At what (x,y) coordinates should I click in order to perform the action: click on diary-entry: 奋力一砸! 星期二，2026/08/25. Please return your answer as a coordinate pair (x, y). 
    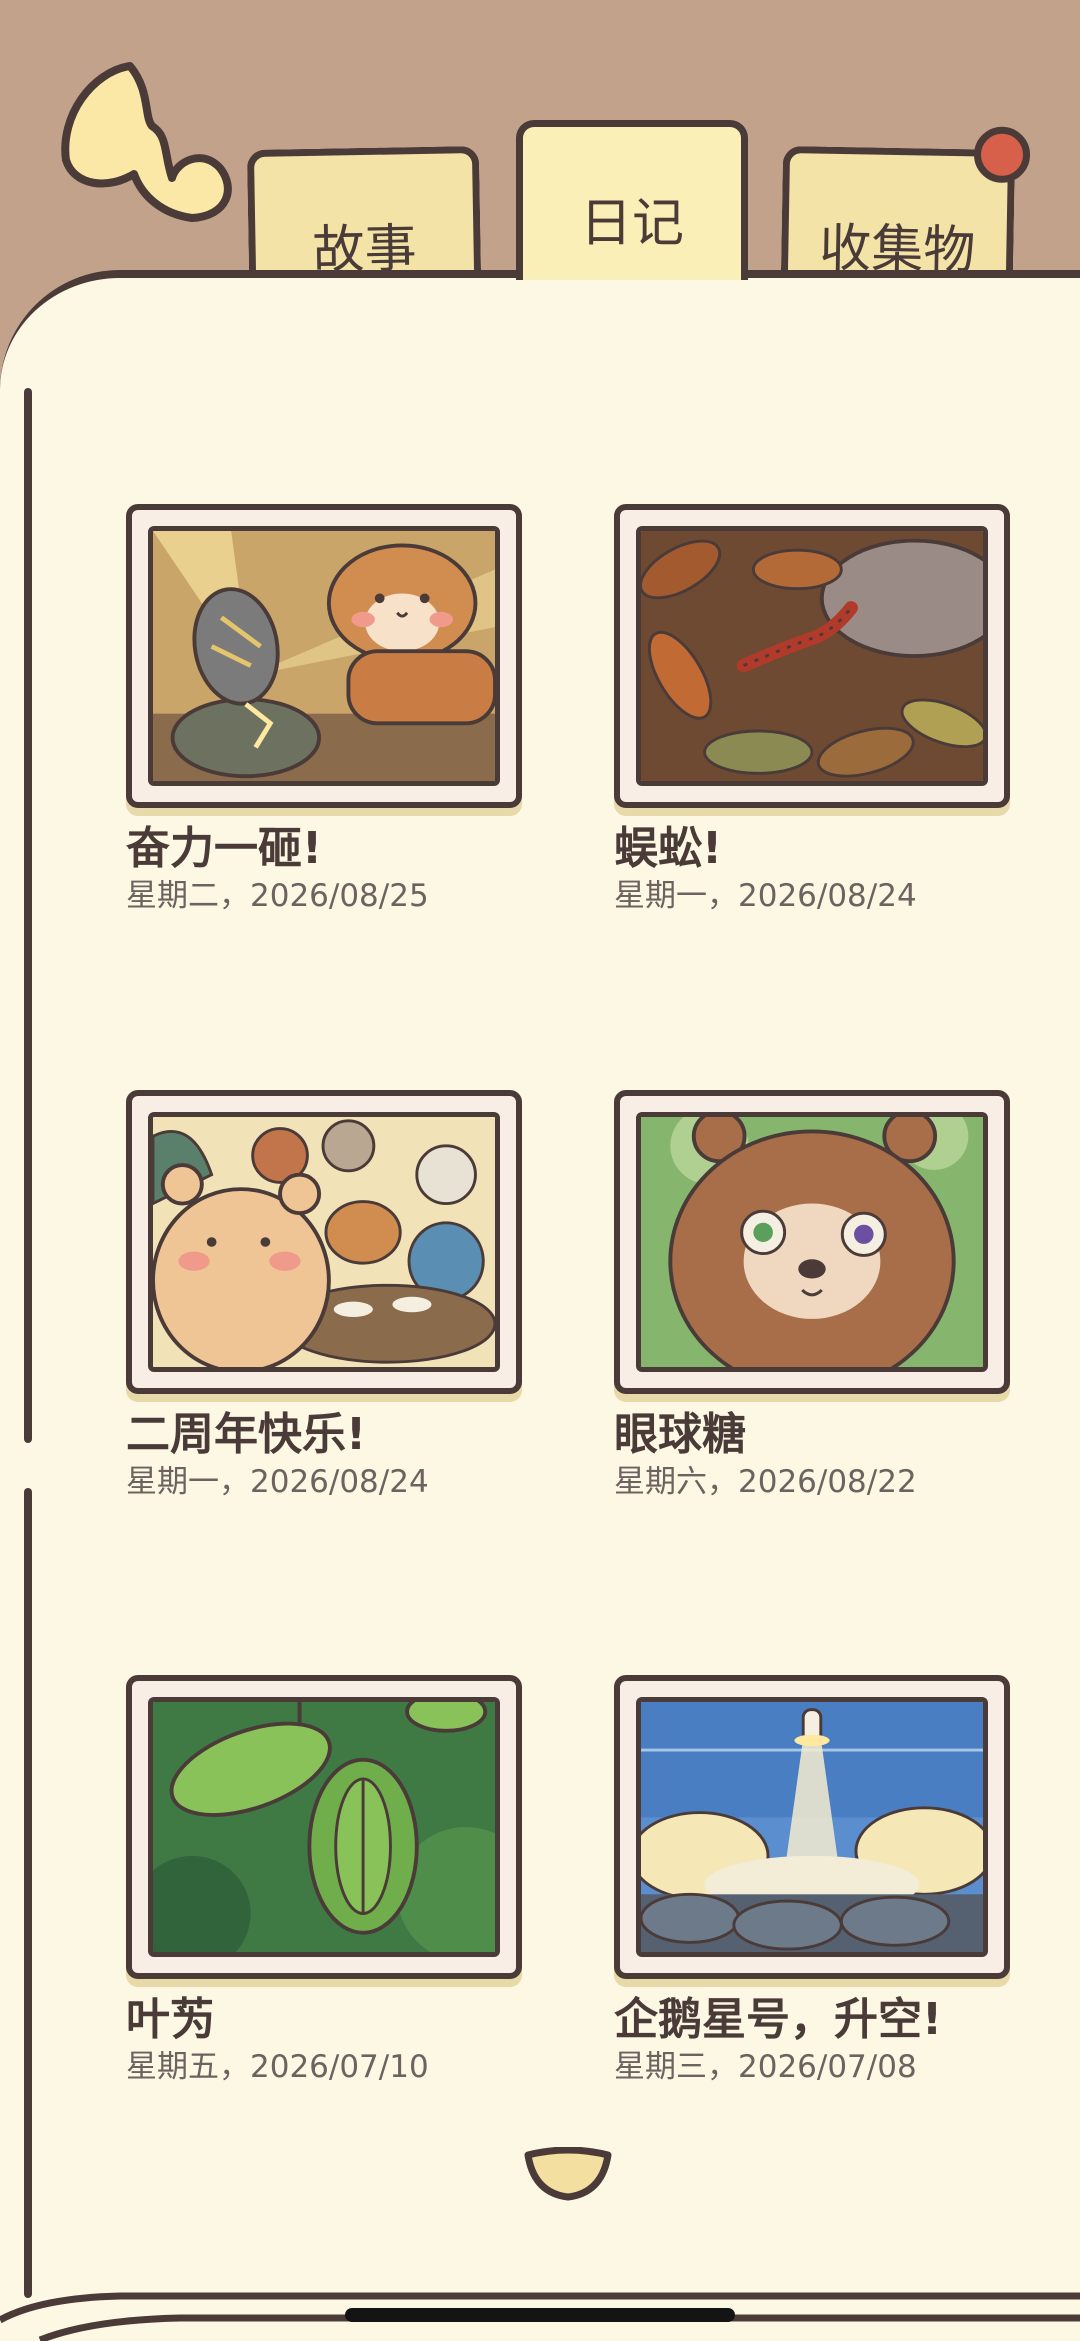
    Looking at the image, I should click on (326, 710).